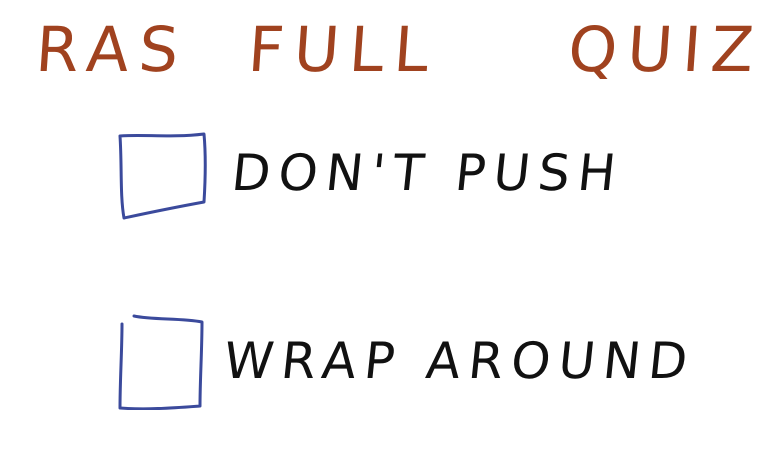  What do you see at coordinates (162, 360) in the screenshot?
I see `checkbox-wrap-around` at bounding box center [162, 360].